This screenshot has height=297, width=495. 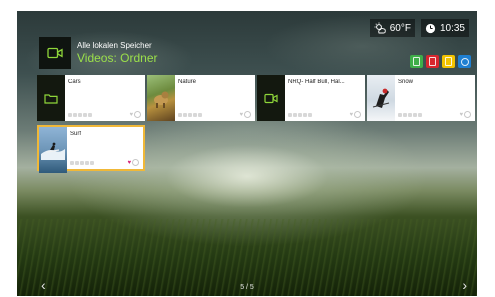 I want to click on surf-thumbnail, so click(x=53, y=150).